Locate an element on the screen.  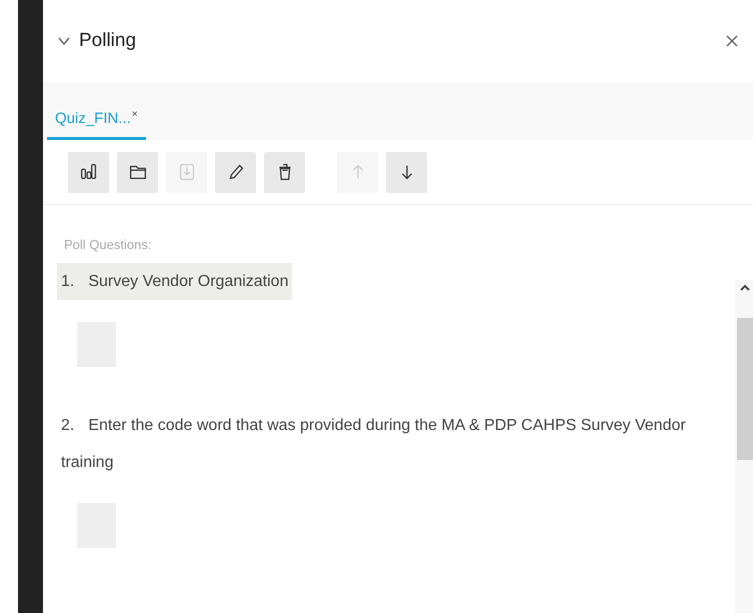
bar-chart-button is located at coordinates (88, 172).